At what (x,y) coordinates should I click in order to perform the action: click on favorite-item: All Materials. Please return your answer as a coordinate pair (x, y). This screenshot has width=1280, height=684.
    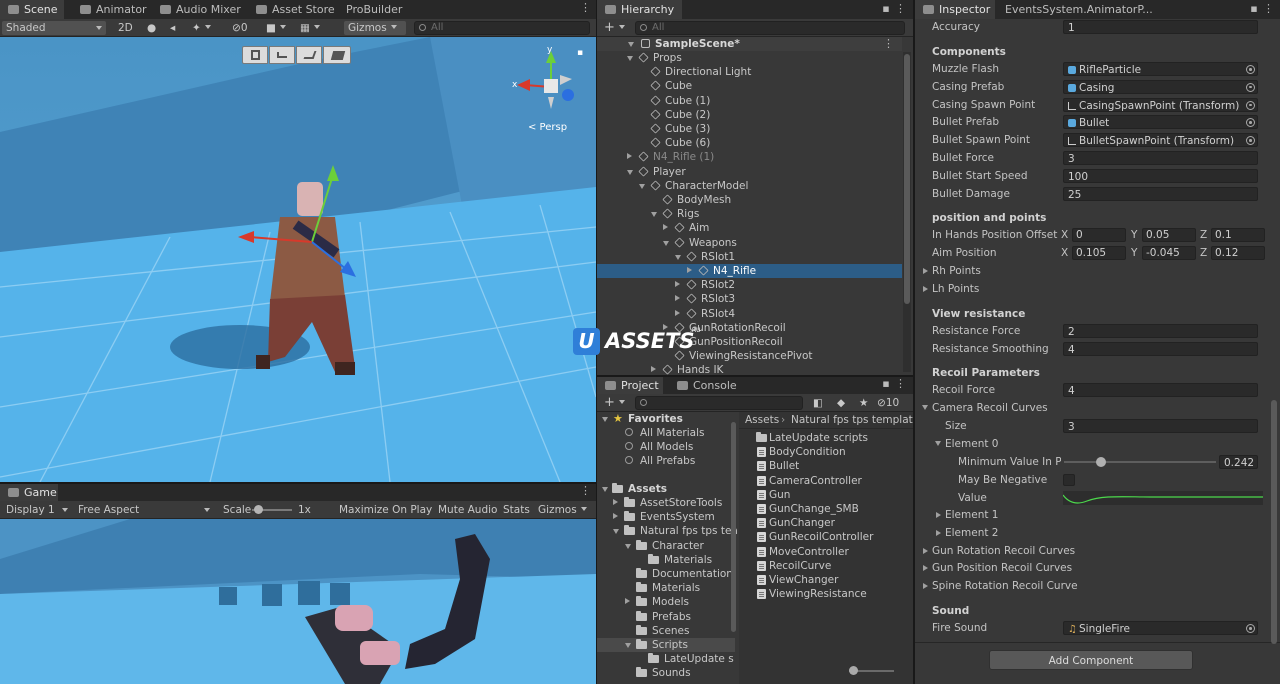
    Looking at the image, I should click on (666, 433).